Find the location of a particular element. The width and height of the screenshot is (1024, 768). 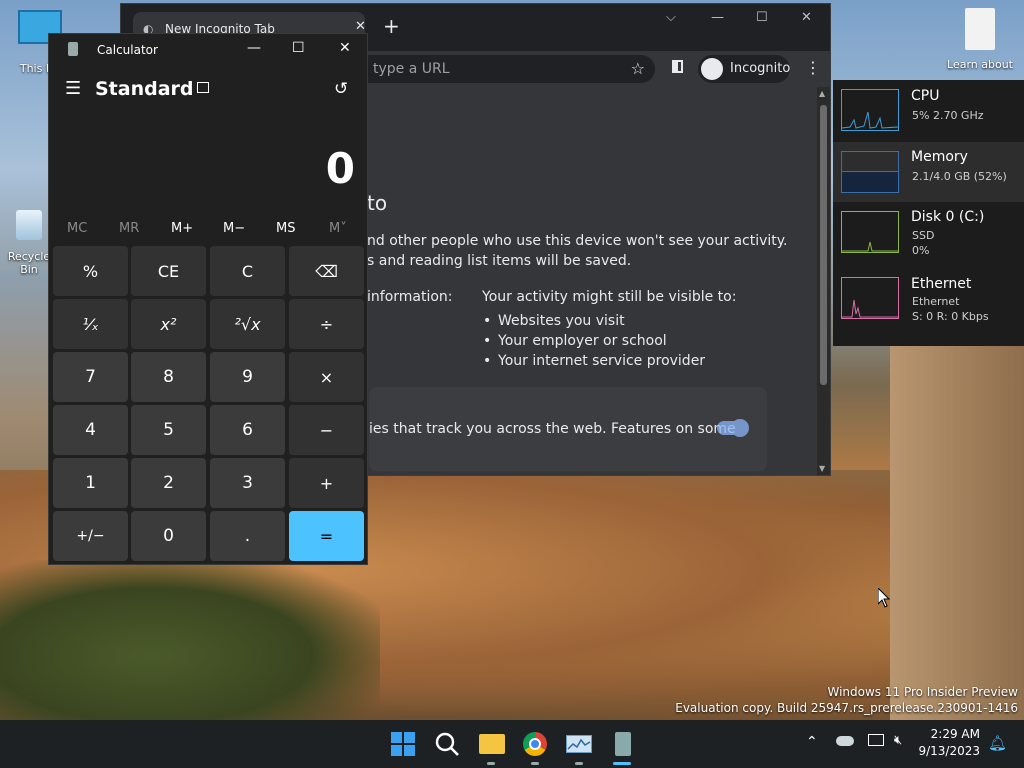

desktop-icon-recycle-bin: Recycle Bin is located at coordinates (29, 243).